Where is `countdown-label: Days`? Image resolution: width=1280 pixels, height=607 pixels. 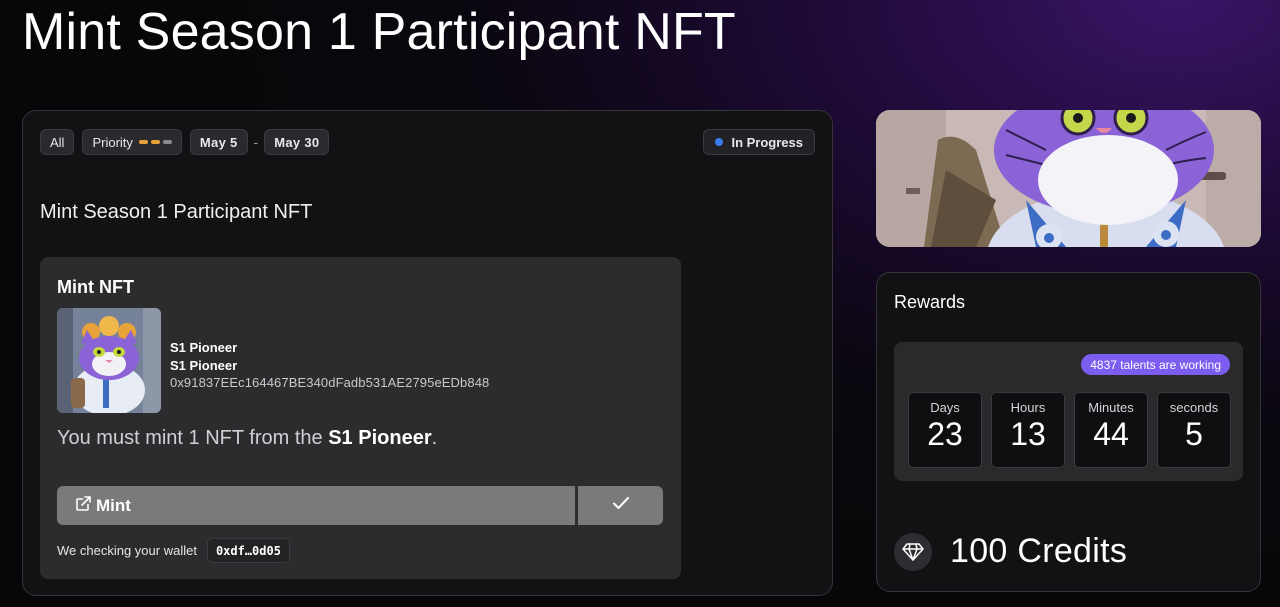 countdown-label: Days is located at coordinates (945, 407).